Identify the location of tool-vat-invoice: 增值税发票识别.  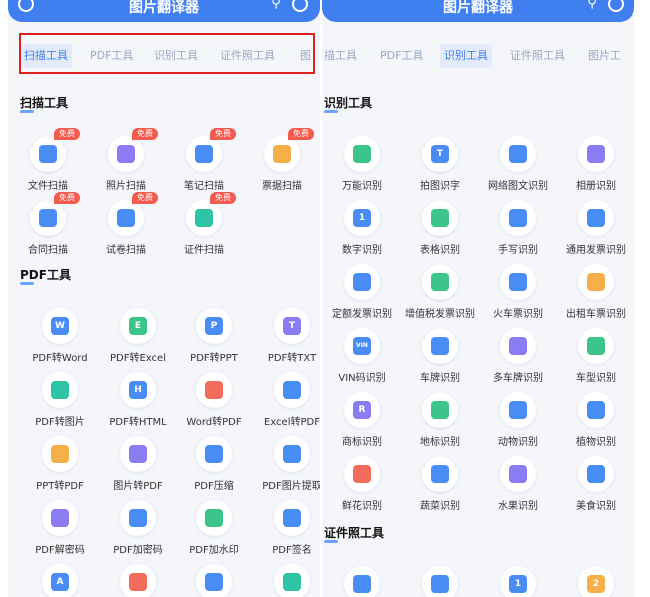
(440, 294).